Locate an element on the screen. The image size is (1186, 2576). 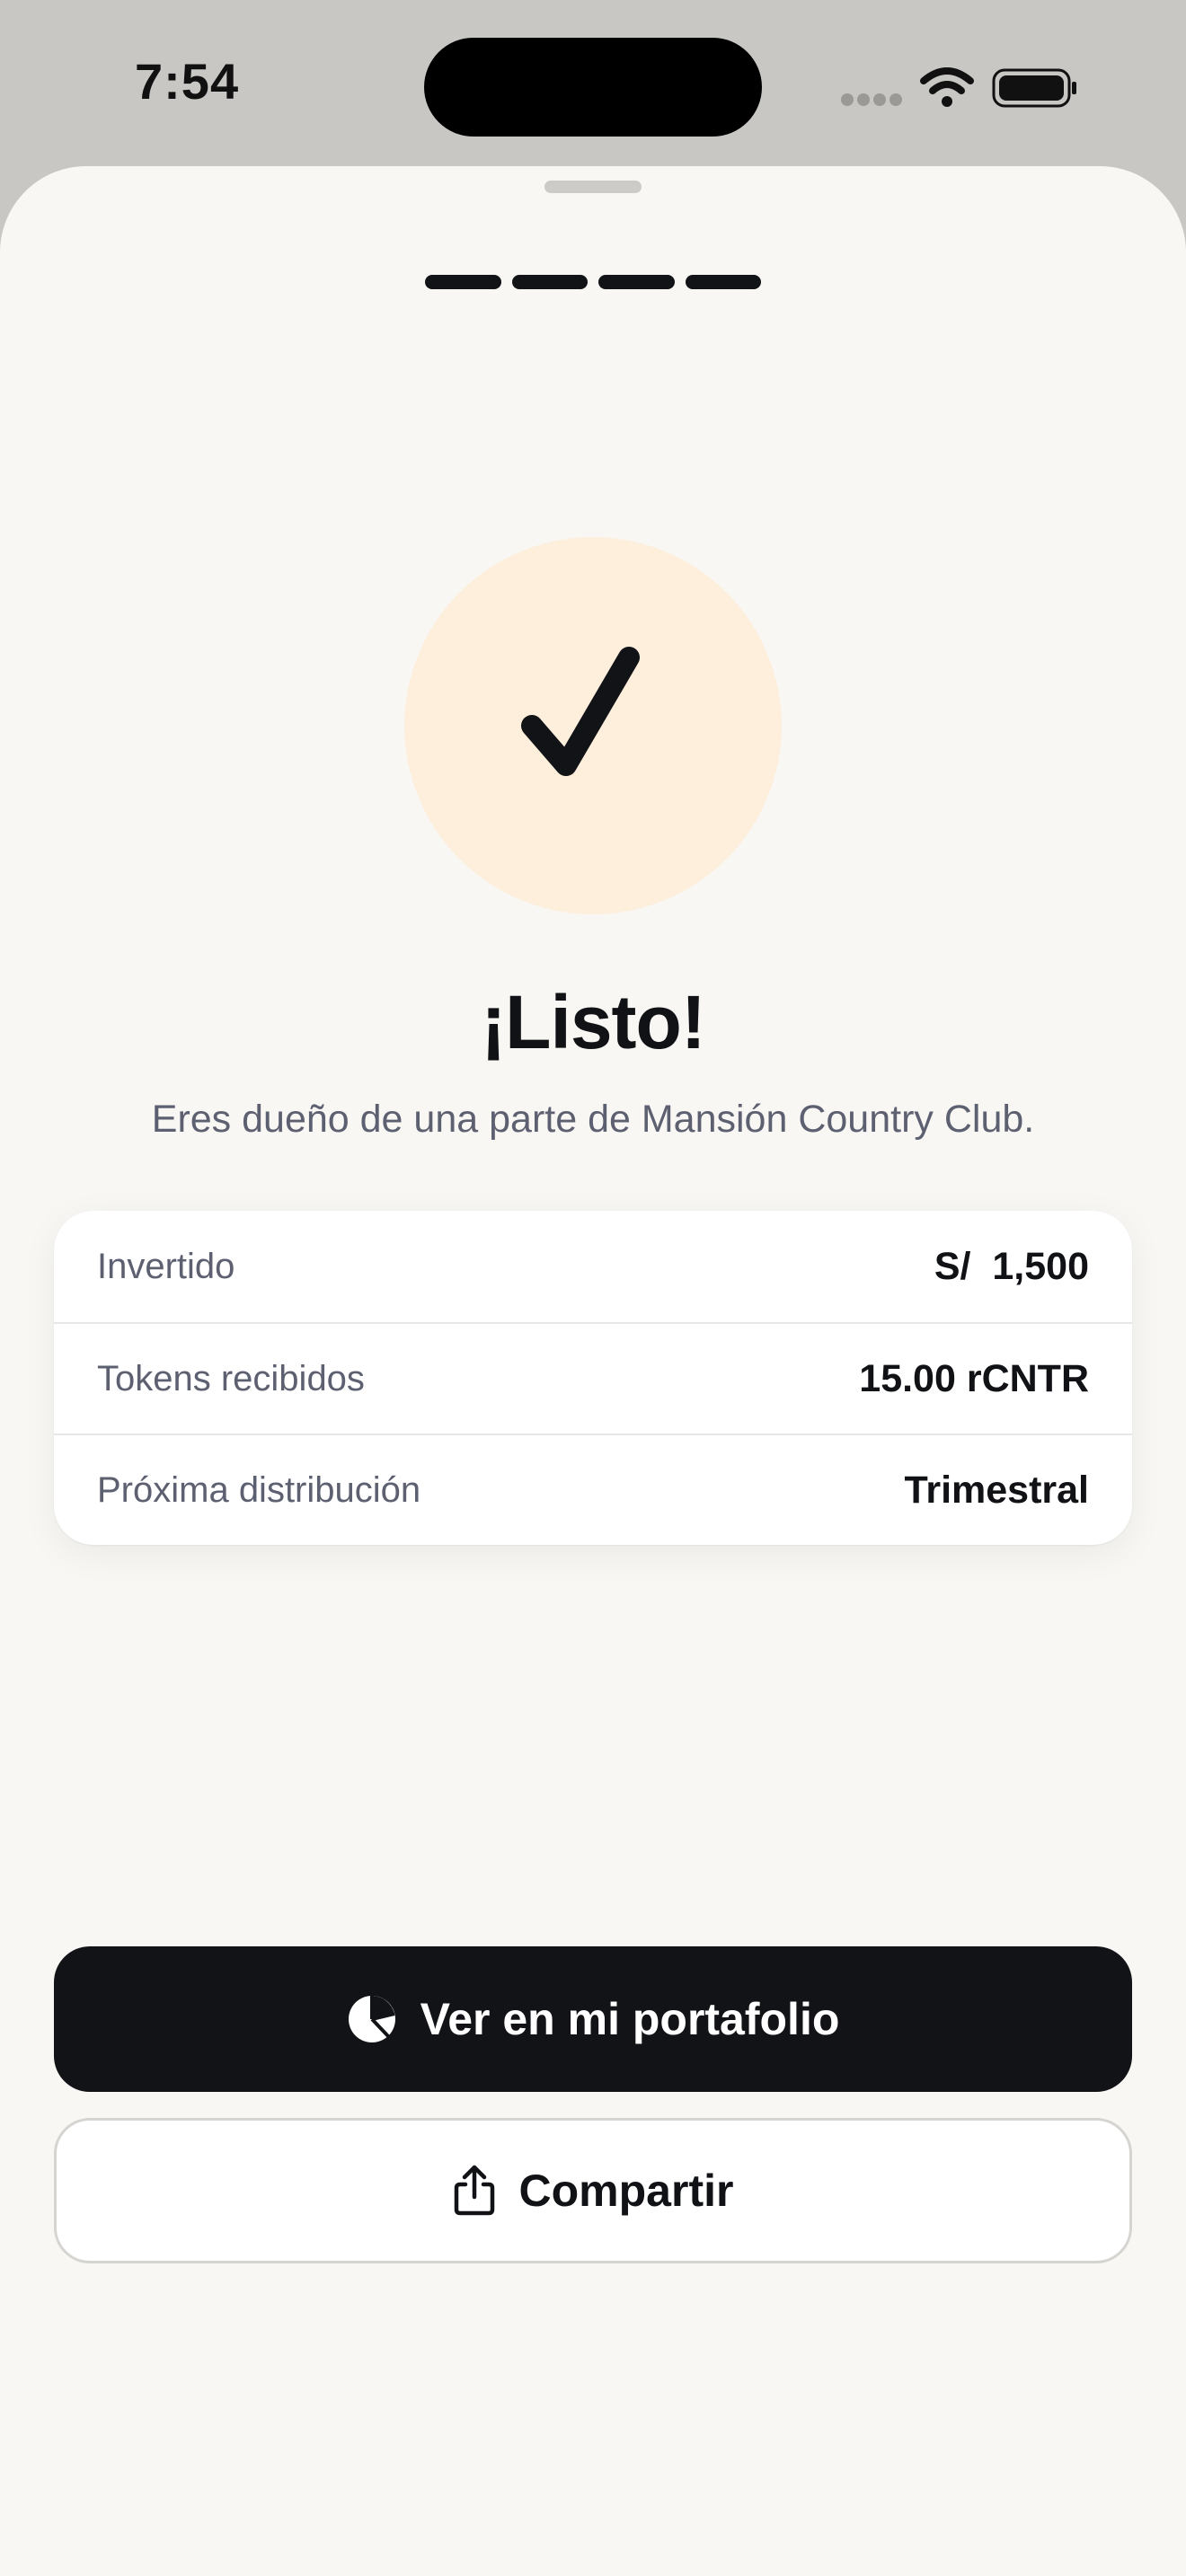
share-button: Compartir is located at coordinates (593, 2190).